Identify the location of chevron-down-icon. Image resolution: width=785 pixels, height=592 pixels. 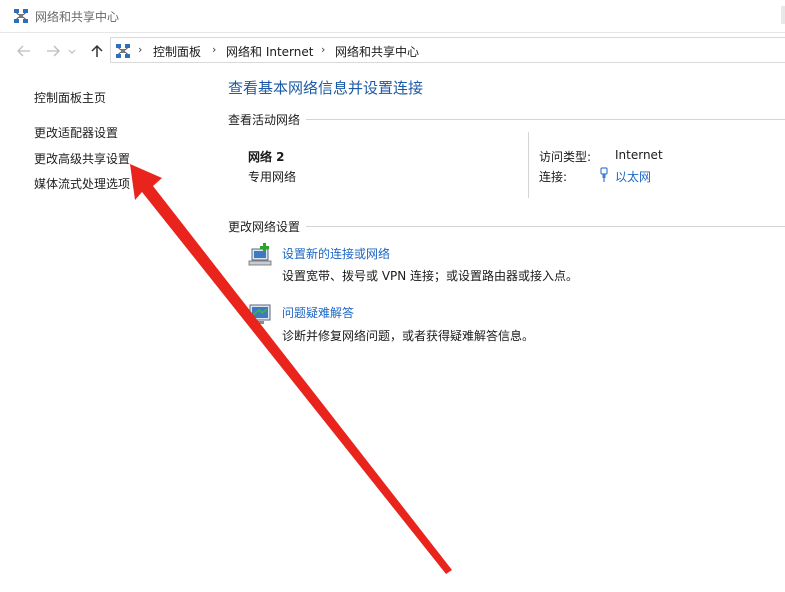
(72, 51).